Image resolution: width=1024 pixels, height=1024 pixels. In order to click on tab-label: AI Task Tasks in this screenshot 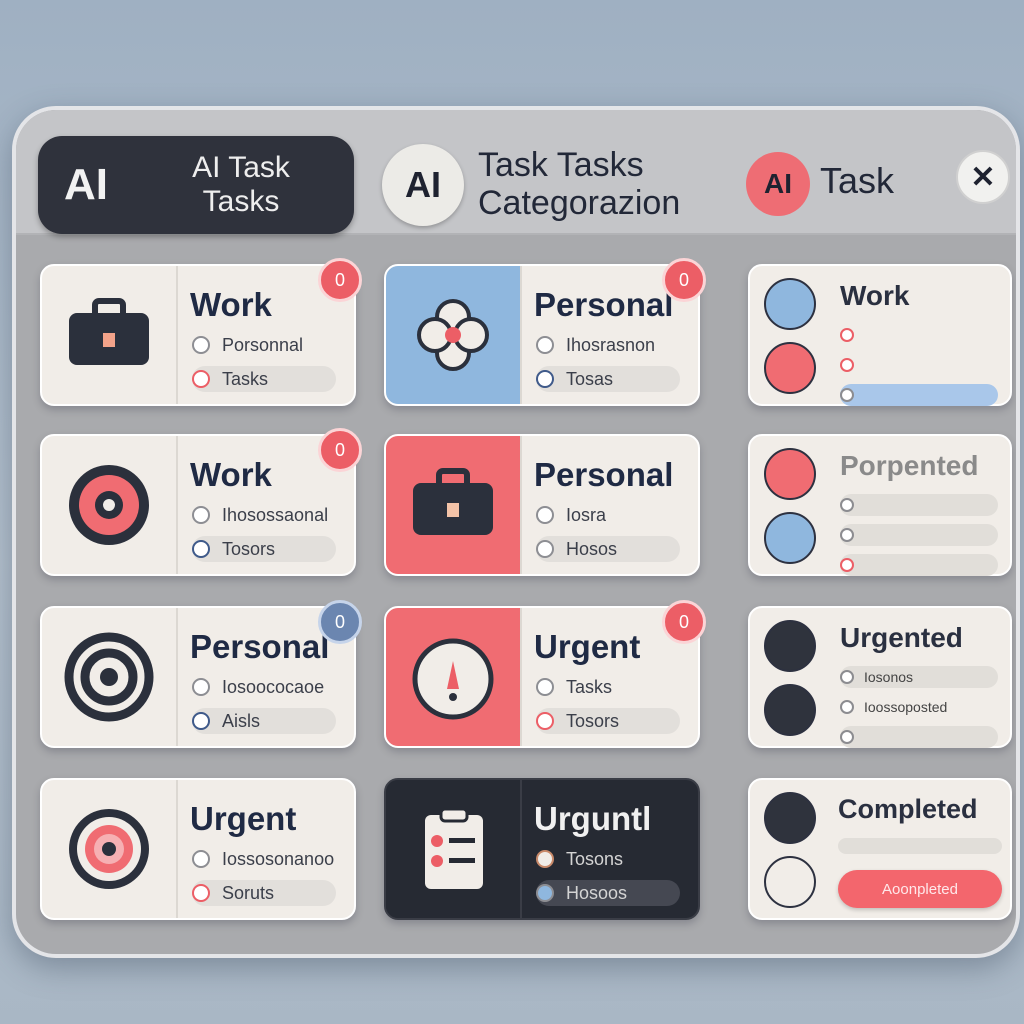, I will do `click(241, 184)`.